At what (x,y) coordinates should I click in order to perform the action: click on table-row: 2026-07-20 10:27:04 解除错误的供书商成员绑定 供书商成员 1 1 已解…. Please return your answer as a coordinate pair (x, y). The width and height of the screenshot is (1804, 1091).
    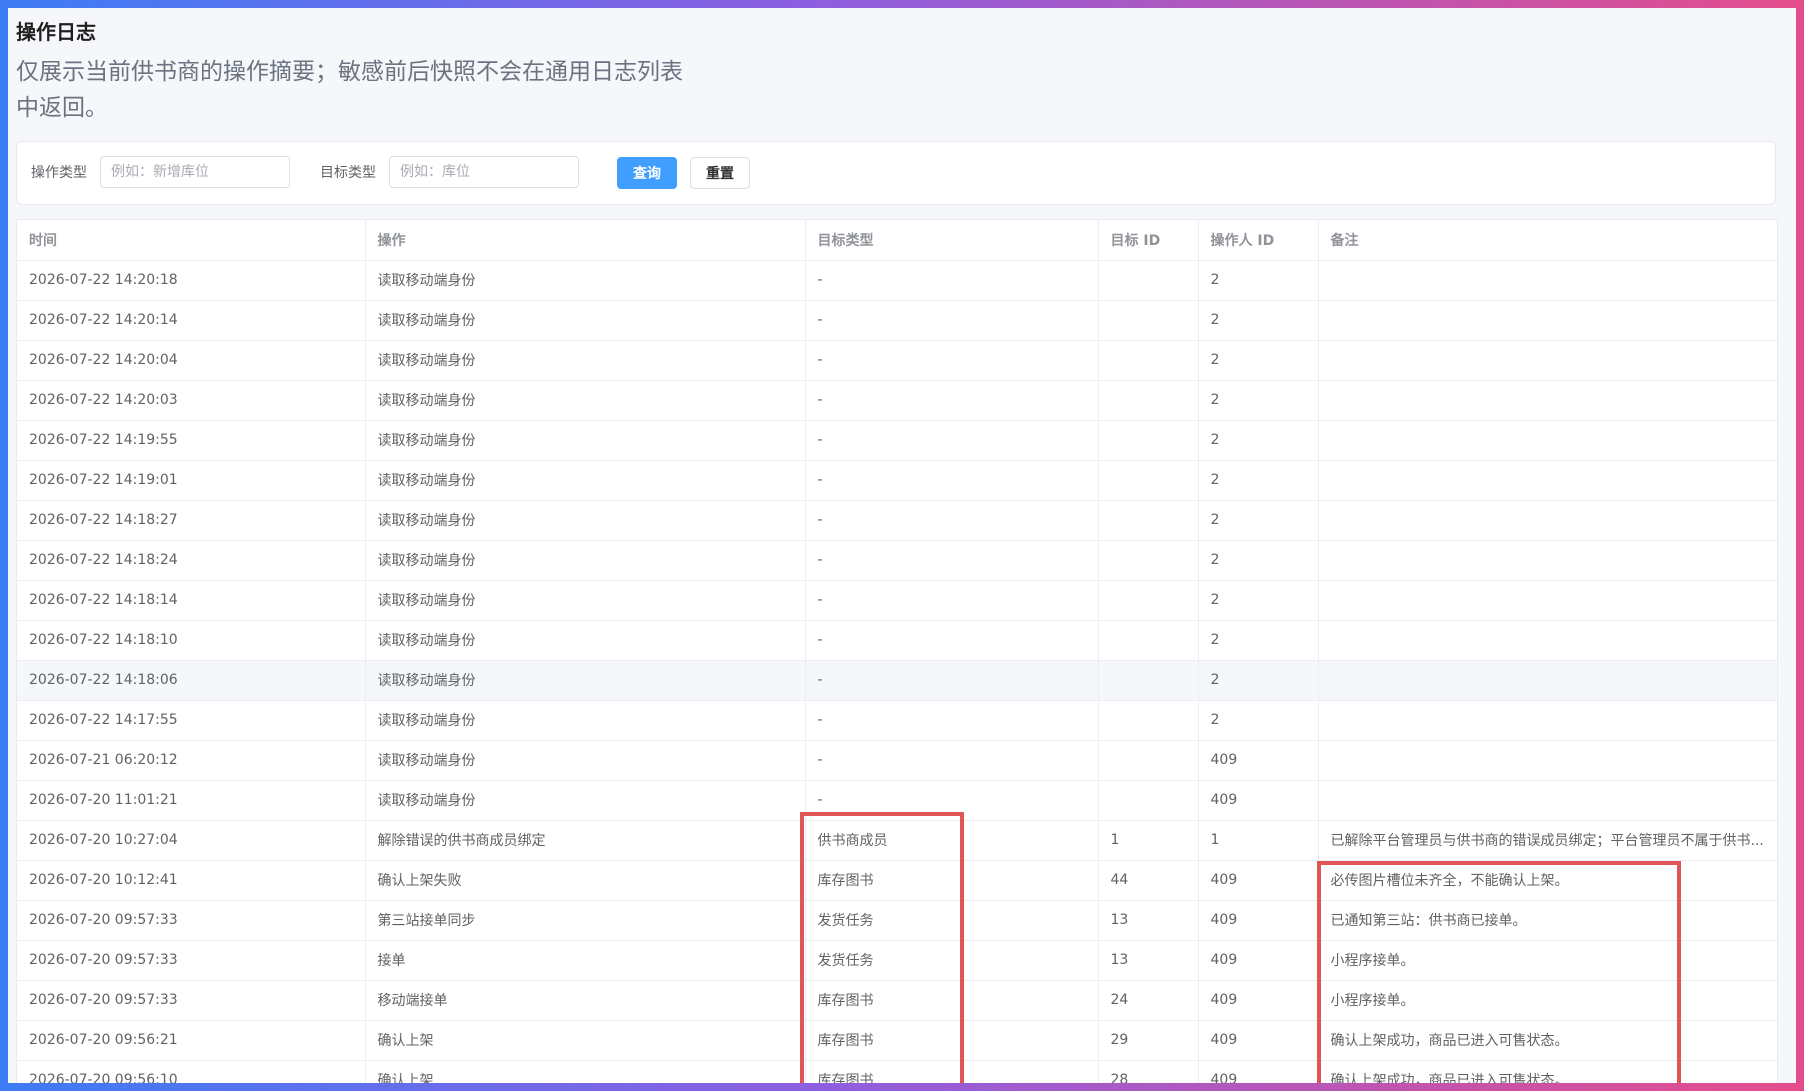
    Looking at the image, I should click on (897, 840).